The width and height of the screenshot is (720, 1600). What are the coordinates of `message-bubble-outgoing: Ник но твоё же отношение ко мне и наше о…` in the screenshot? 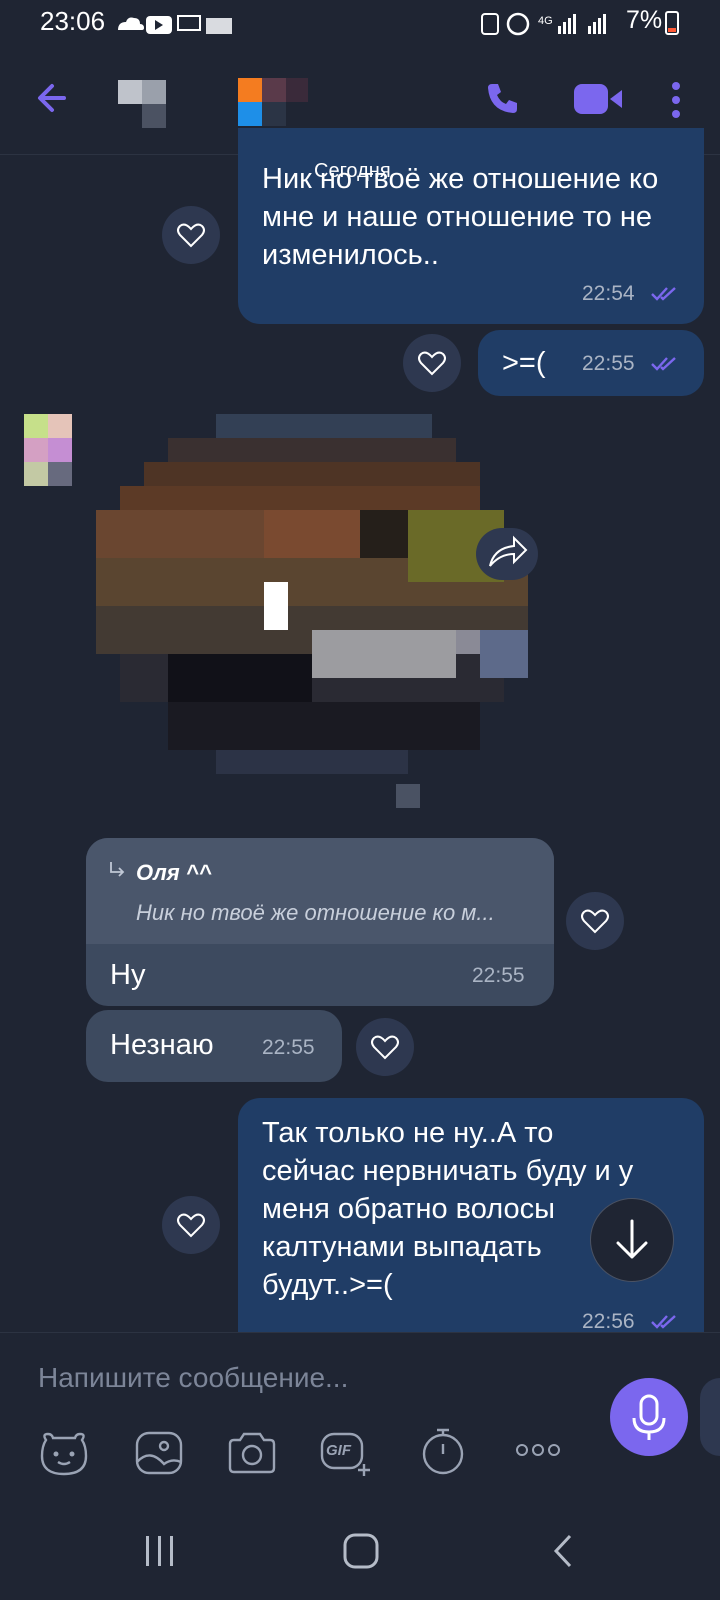 It's located at (471, 226).